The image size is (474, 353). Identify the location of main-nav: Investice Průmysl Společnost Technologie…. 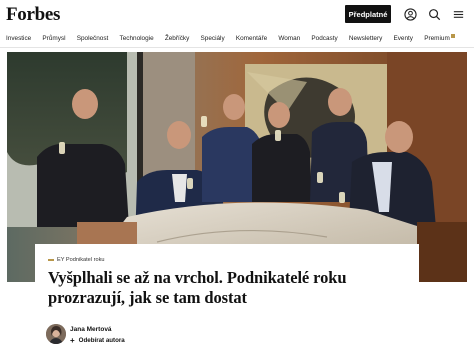
(237, 38).